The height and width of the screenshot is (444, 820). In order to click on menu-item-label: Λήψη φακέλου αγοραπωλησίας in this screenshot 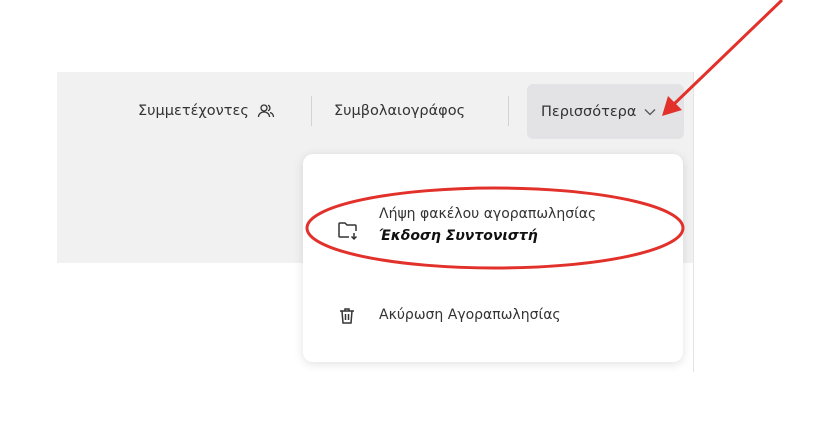, I will do `click(488, 214)`.